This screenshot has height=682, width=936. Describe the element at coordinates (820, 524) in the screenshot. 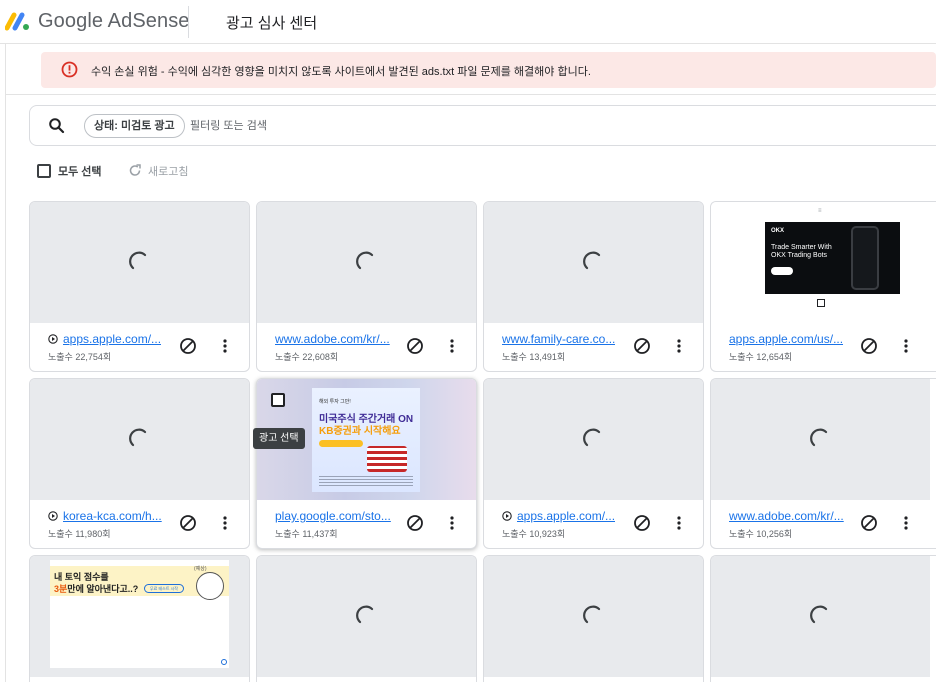

I see `ad-meta: www.adobe.com/kr/... 노출수 10,256회` at that location.